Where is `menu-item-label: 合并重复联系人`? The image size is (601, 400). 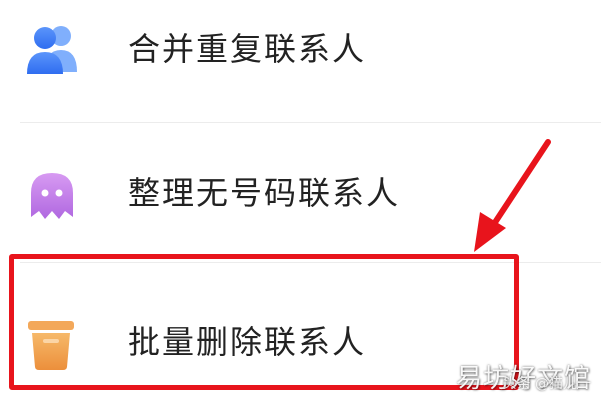 menu-item-label: 合并重复联系人 is located at coordinates (247, 49).